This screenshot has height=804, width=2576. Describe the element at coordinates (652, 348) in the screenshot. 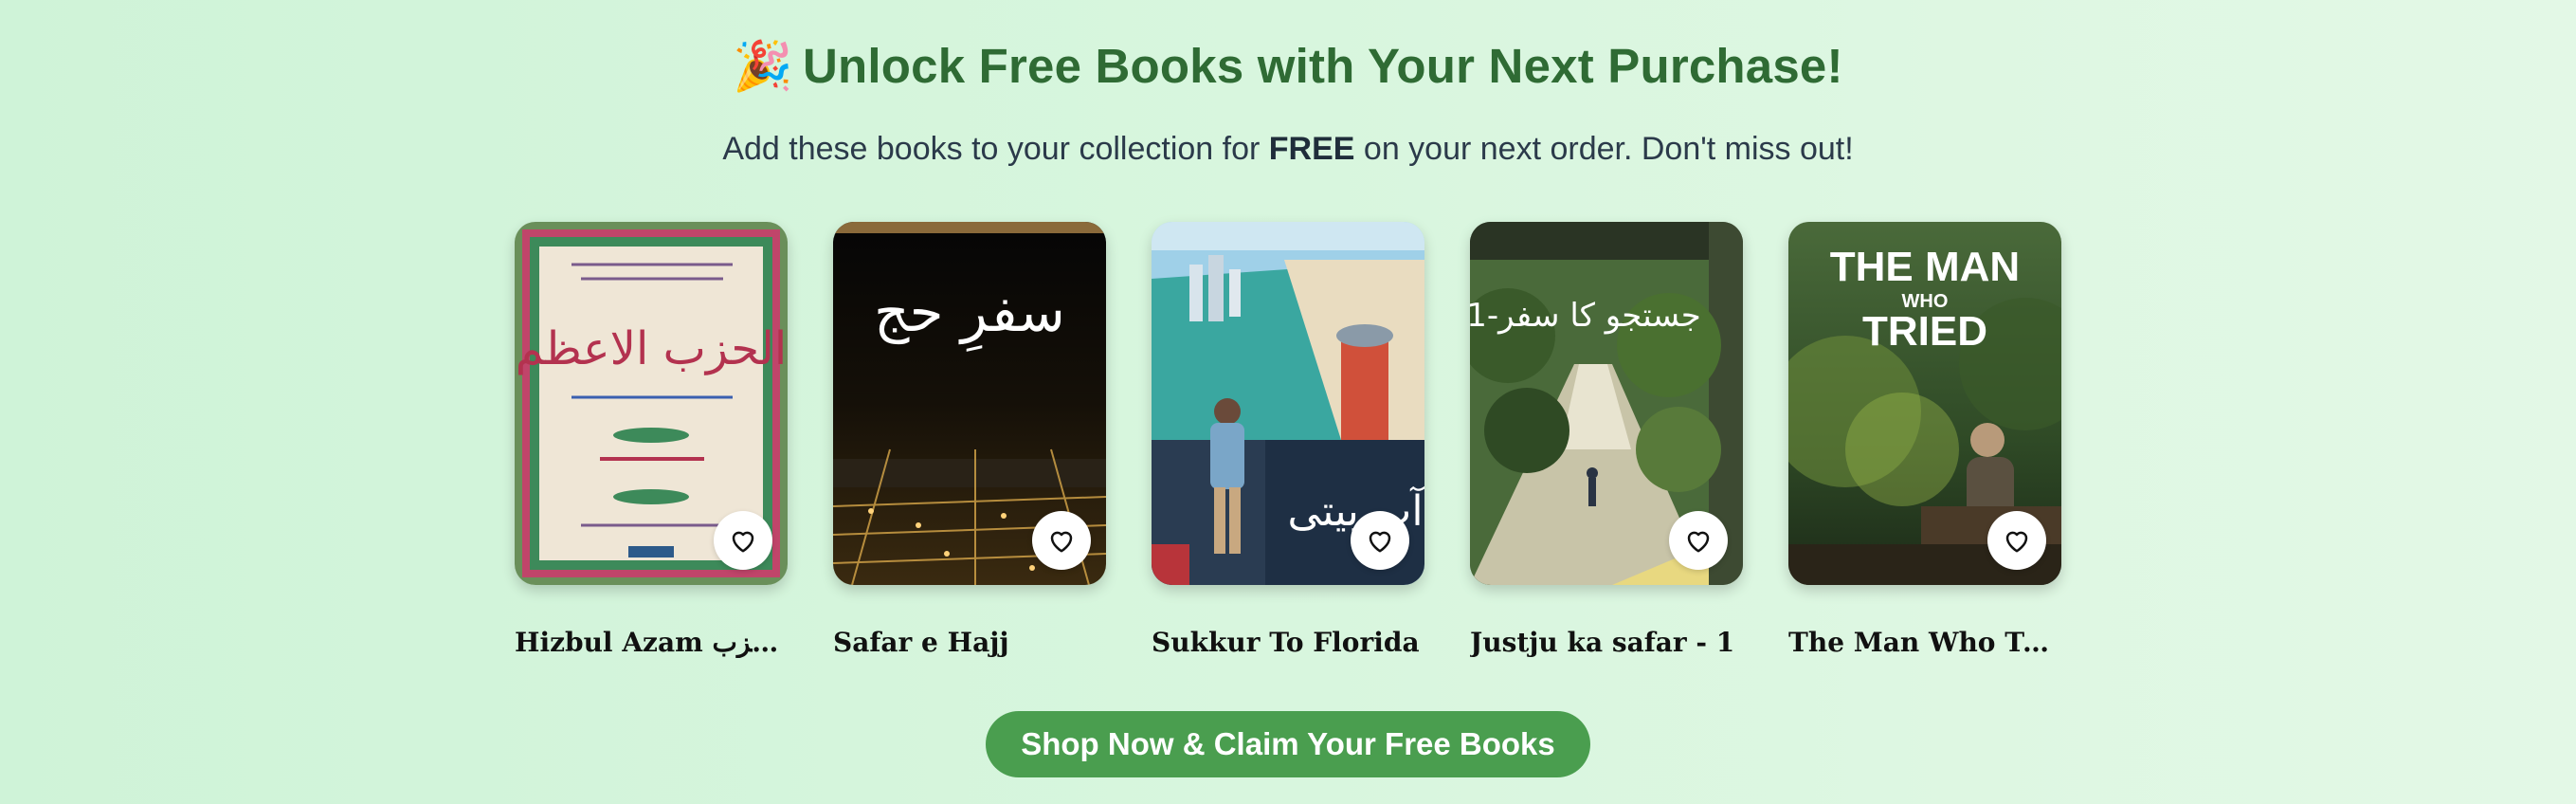

I see `svg-text: الحزب الاعظم` at that location.